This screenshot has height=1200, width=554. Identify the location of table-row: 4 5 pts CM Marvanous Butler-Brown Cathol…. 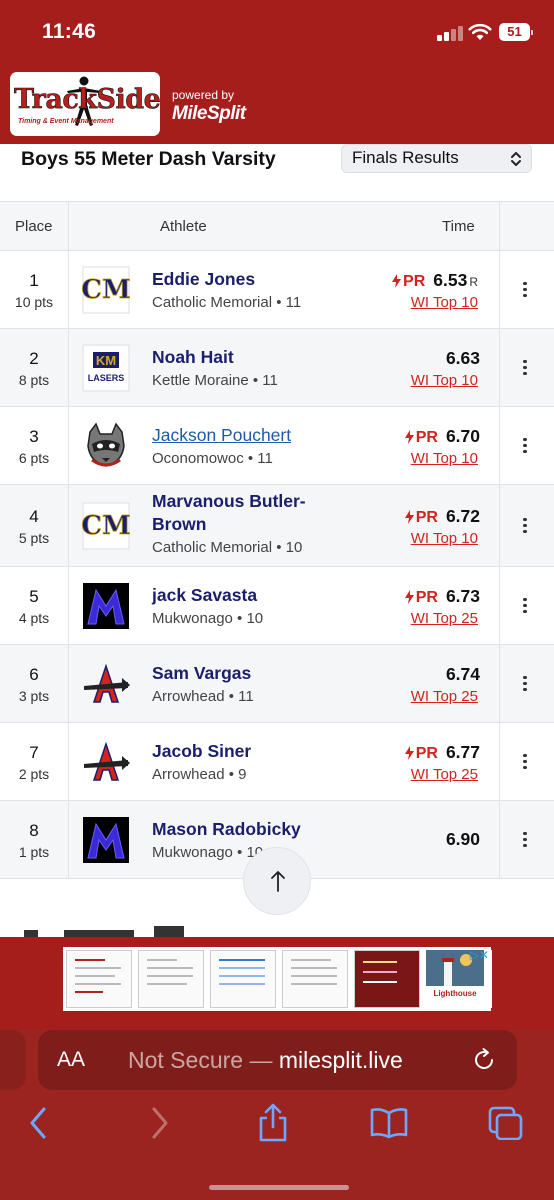
(277, 526).